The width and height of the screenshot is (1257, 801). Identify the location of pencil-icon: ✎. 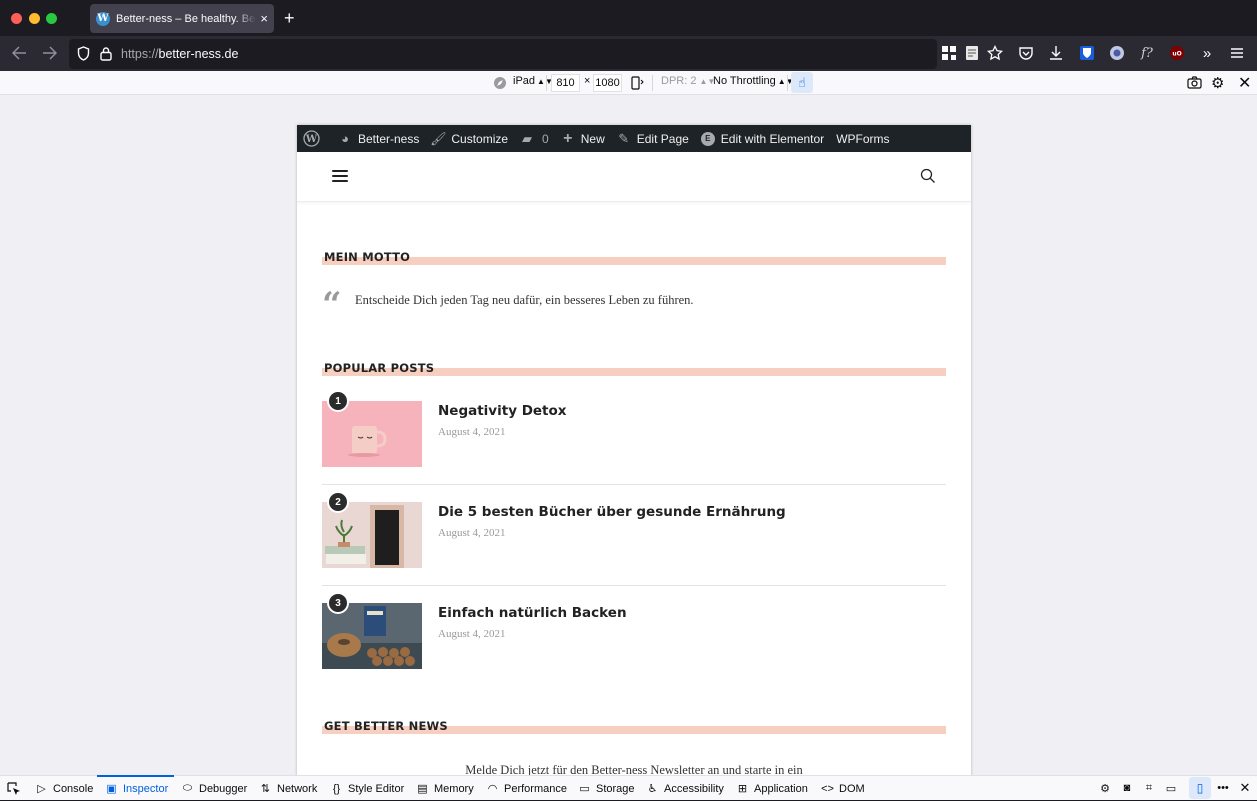
(624, 138).